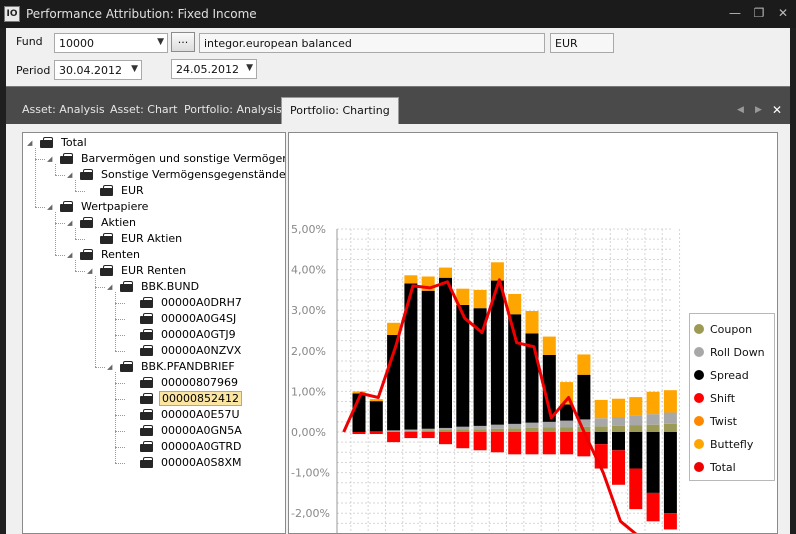 The width and height of the screenshot is (796, 534). What do you see at coordinates (340, 111) in the screenshot?
I see `tab-portfolio-charting: Portfolio: Charting` at bounding box center [340, 111].